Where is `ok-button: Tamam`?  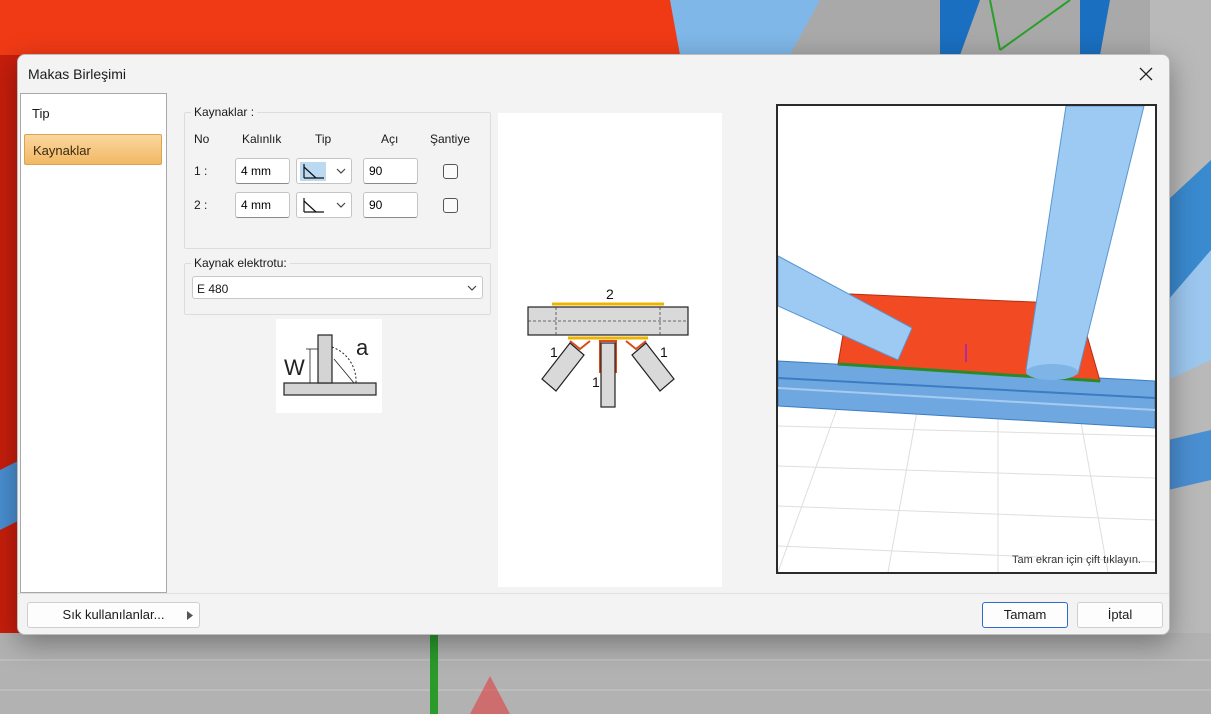
ok-button: Tamam is located at coordinates (1025, 615).